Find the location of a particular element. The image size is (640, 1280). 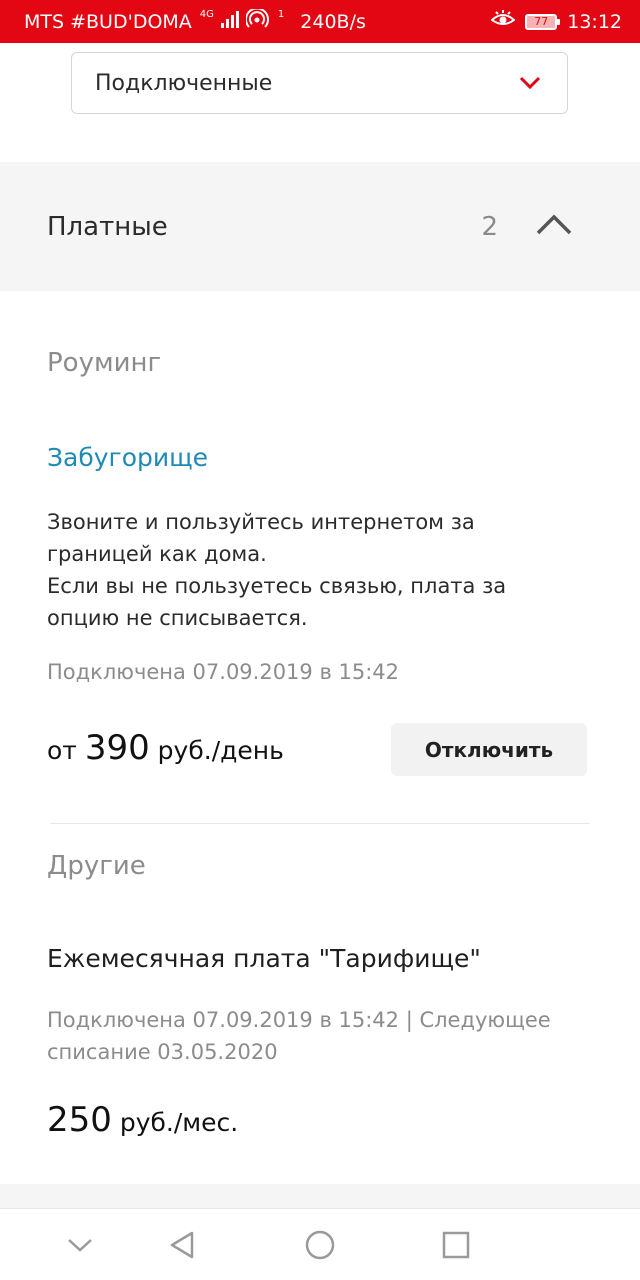

home-icon is located at coordinates (320, 1245).